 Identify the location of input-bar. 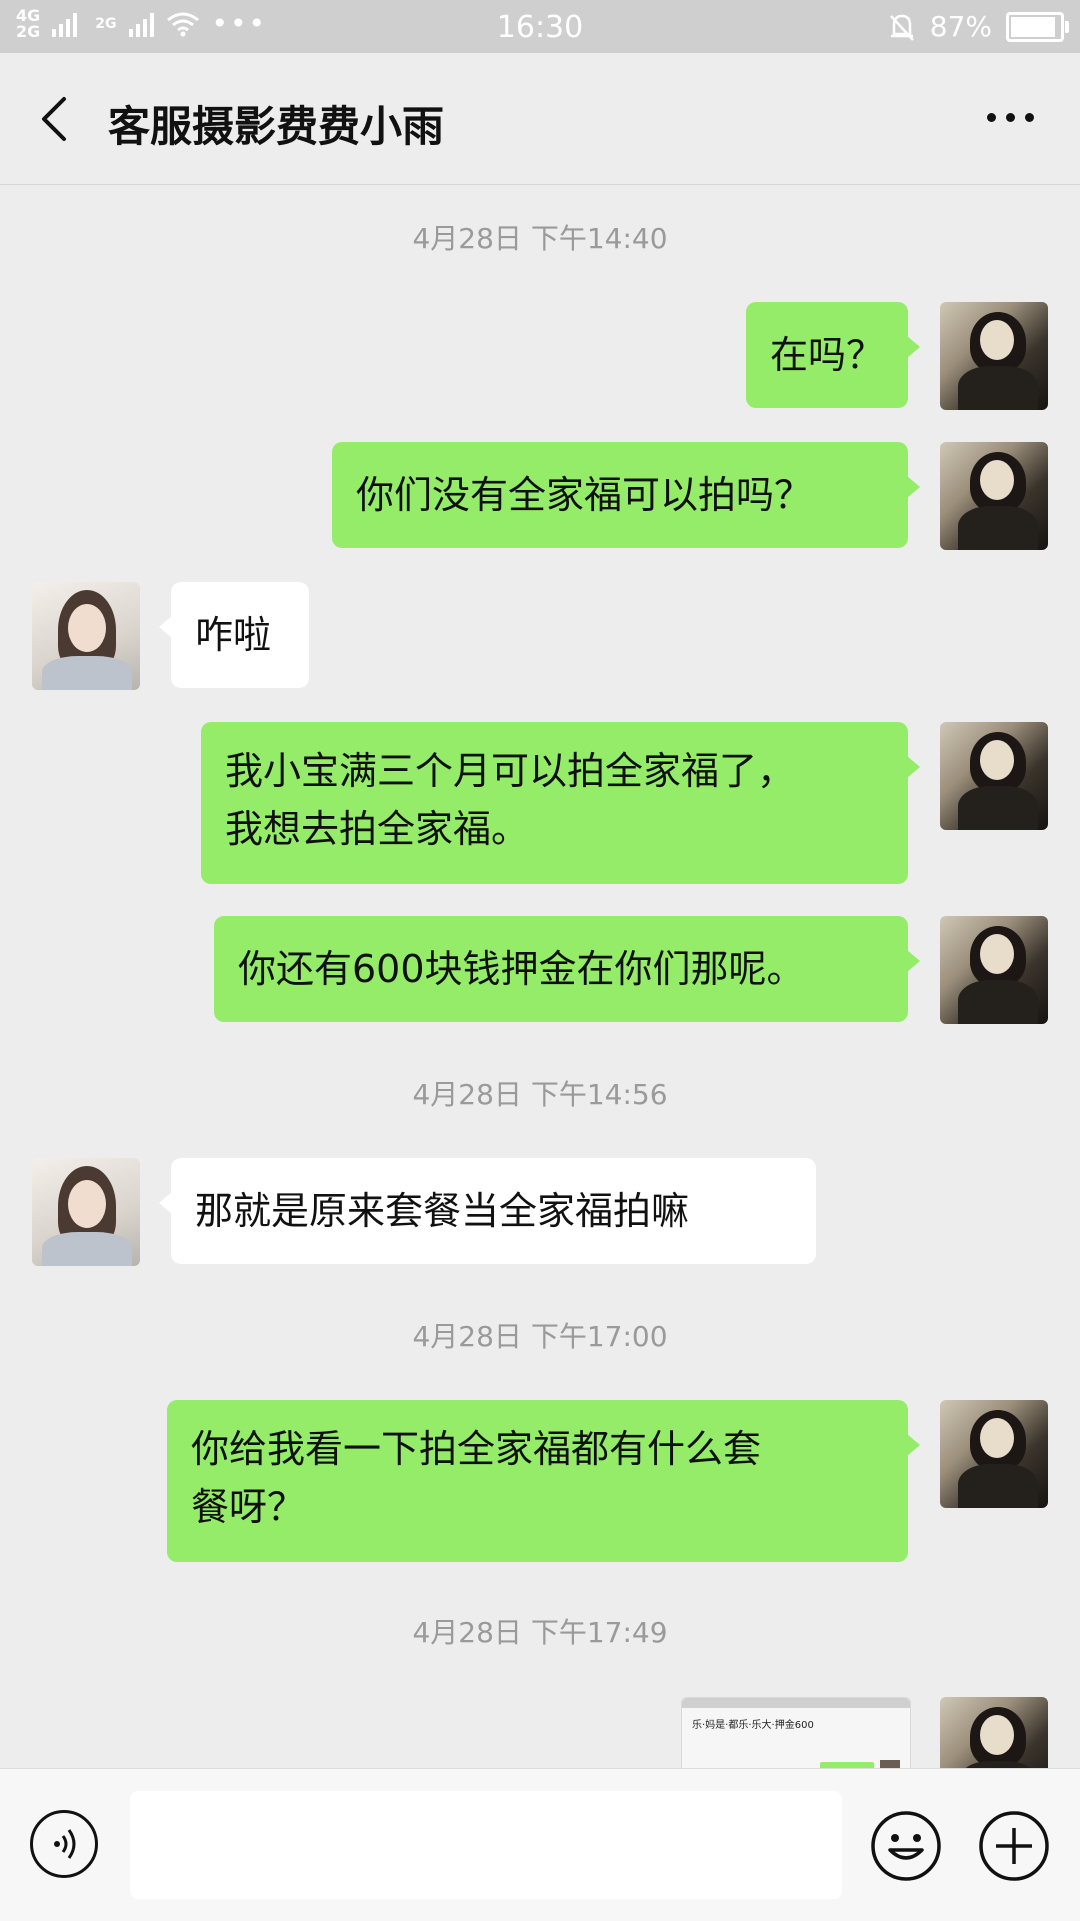
(540, 1844).